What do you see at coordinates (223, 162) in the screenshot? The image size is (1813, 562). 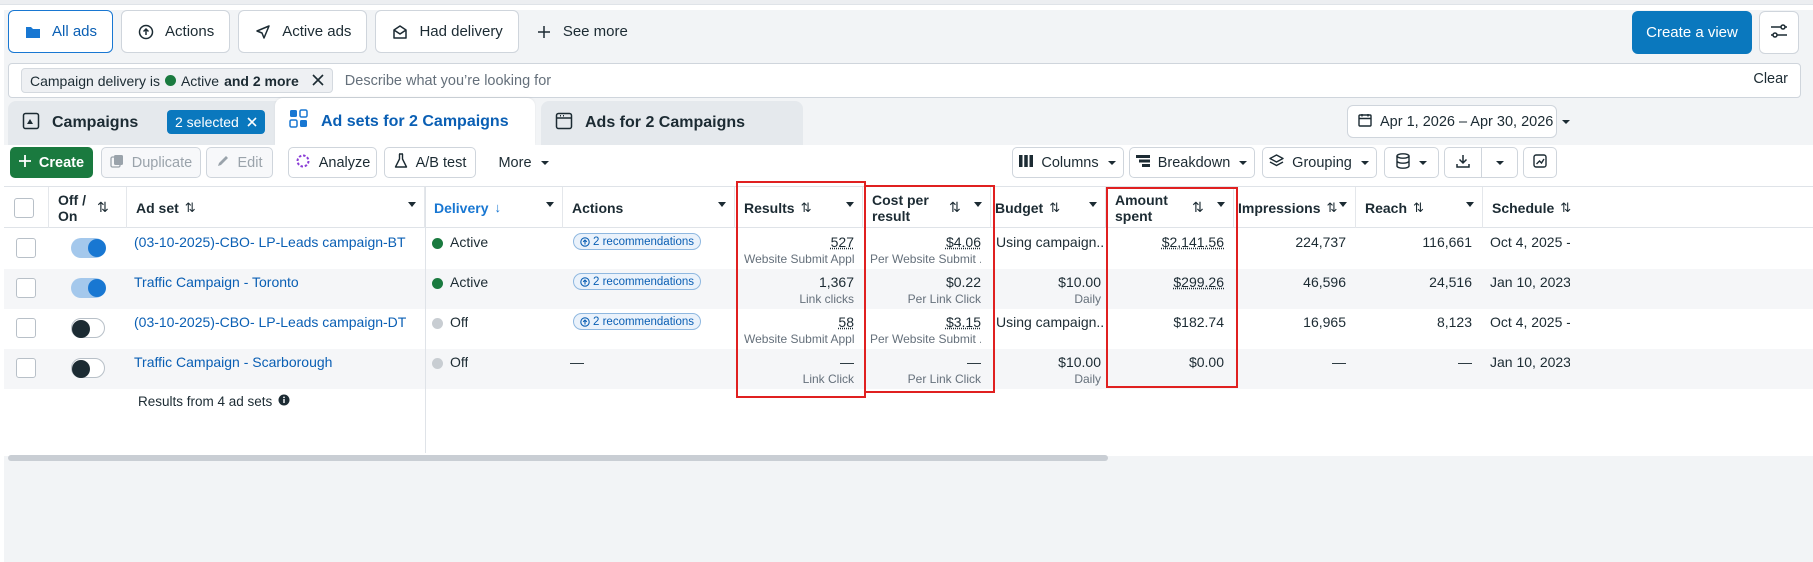 I see `pencil-icon` at bounding box center [223, 162].